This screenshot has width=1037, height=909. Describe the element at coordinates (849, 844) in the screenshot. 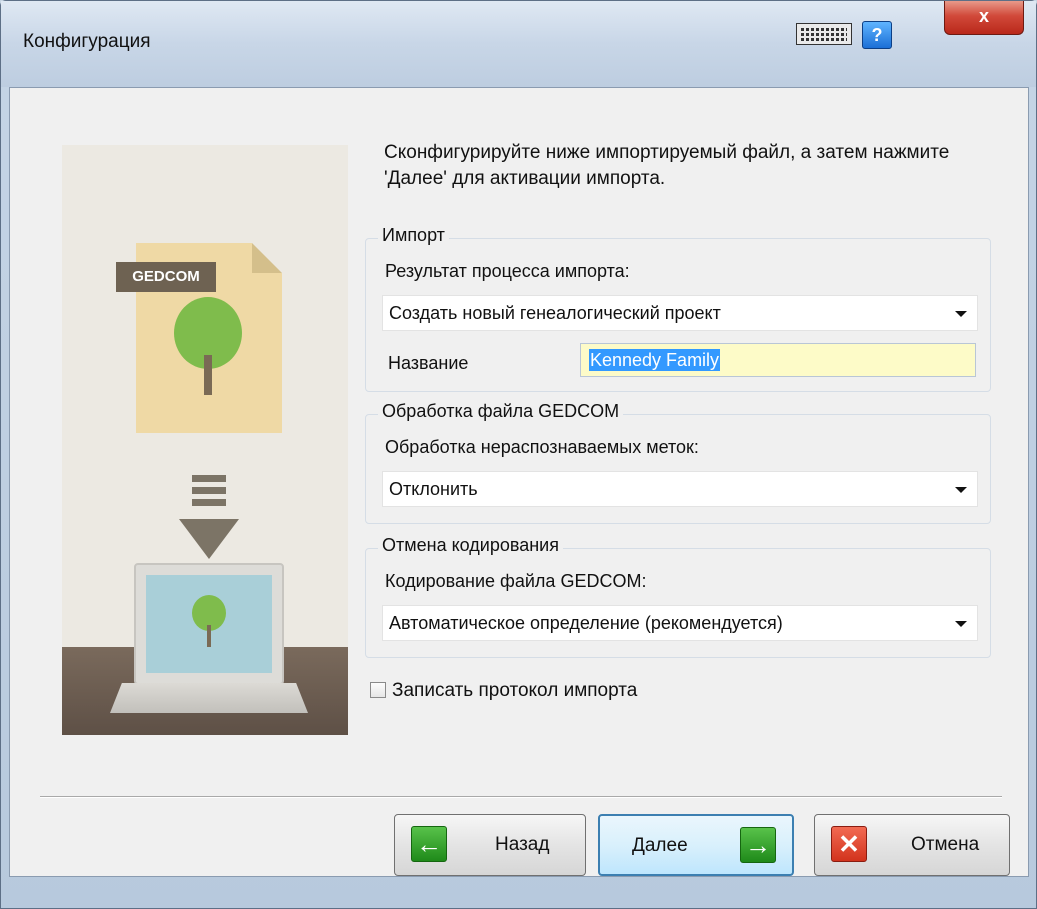

I see `x-icon: ✕` at that location.